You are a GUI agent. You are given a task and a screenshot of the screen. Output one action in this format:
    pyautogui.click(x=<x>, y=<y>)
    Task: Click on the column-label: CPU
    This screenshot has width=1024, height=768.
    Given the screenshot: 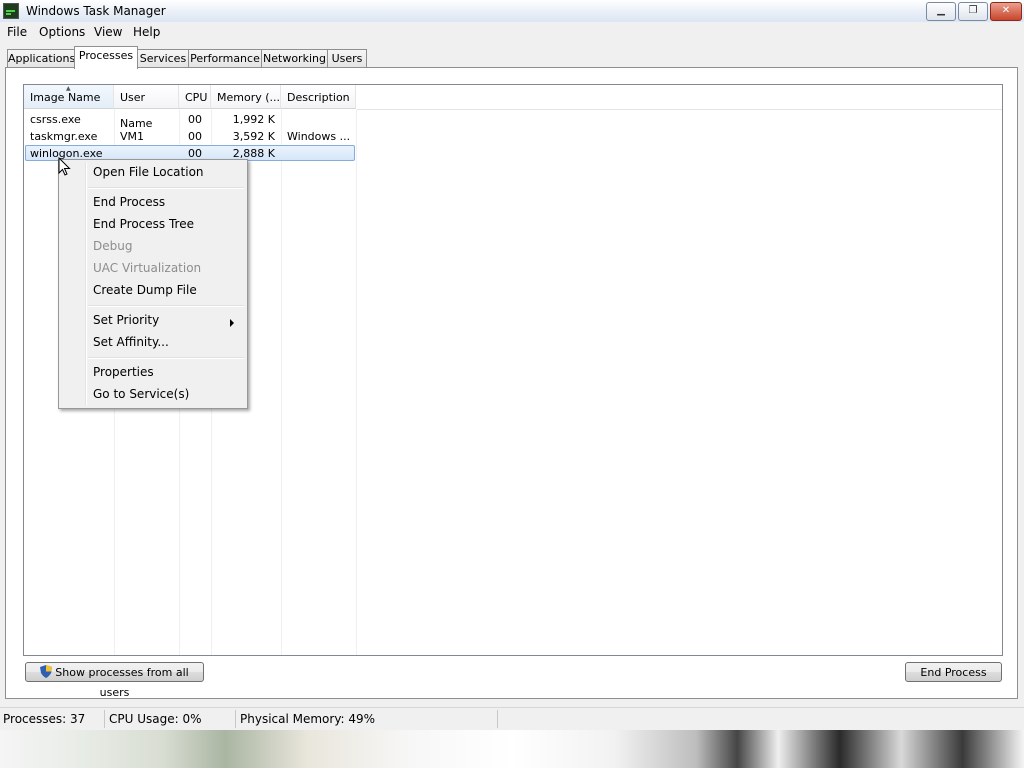 What is the action you would take?
    pyautogui.click(x=196, y=97)
    